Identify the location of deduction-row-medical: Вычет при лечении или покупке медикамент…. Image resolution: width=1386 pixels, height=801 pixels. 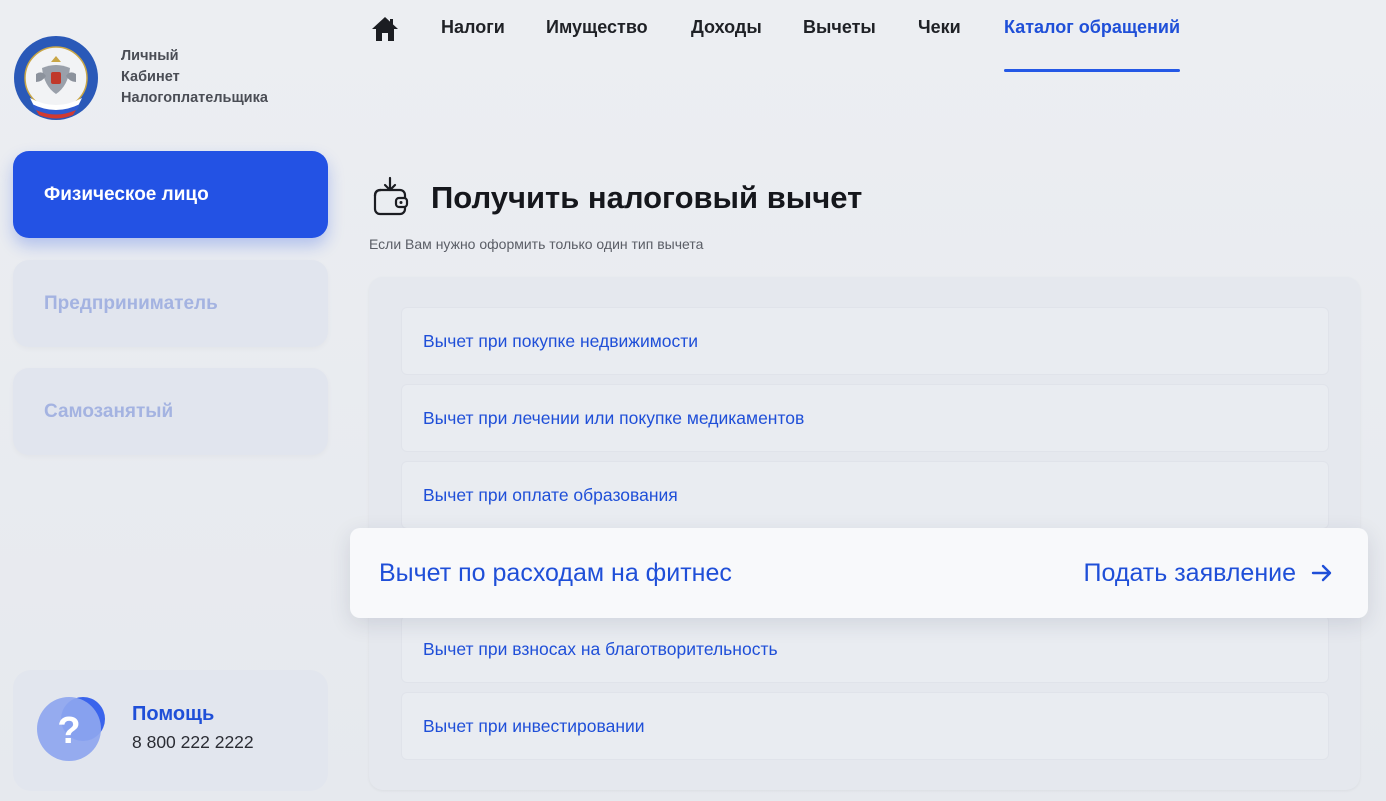
(865, 418).